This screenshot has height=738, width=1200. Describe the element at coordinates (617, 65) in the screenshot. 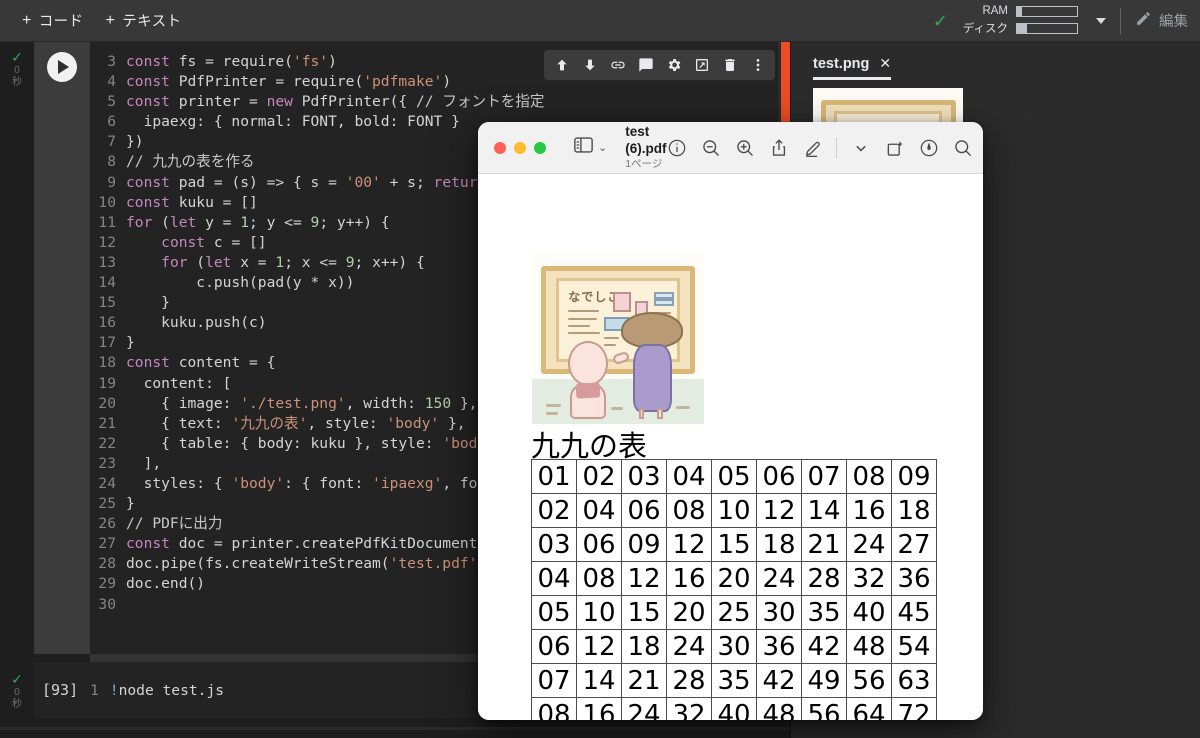

I see `link-icon` at that location.